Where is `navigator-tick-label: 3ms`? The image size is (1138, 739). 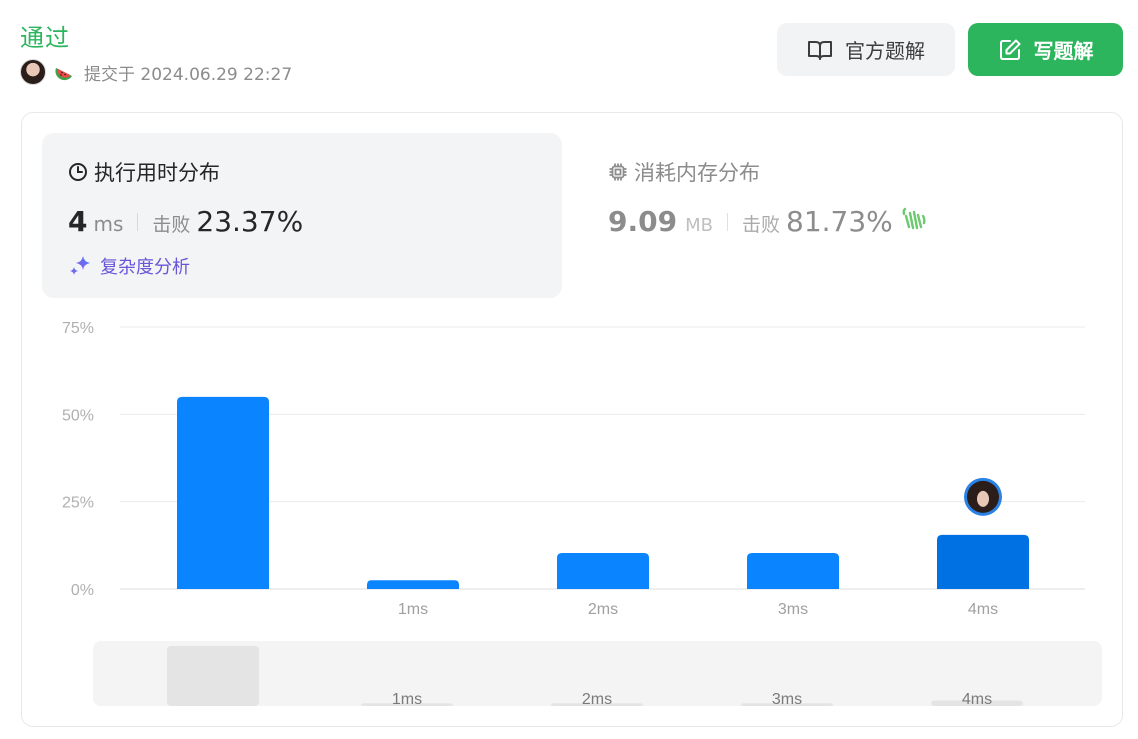
navigator-tick-label: 3ms is located at coordinates (787, 699).